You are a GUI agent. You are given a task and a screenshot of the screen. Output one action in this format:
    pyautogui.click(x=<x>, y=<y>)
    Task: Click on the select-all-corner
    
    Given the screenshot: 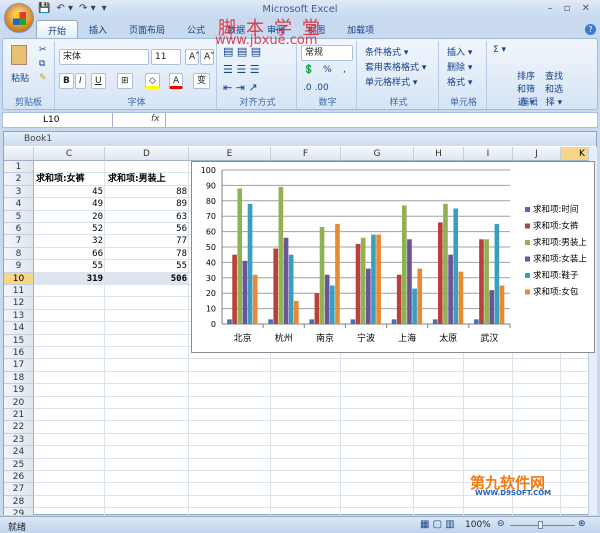 What is the action you would take?
    pyautogui.click(x=19, y=154)
    